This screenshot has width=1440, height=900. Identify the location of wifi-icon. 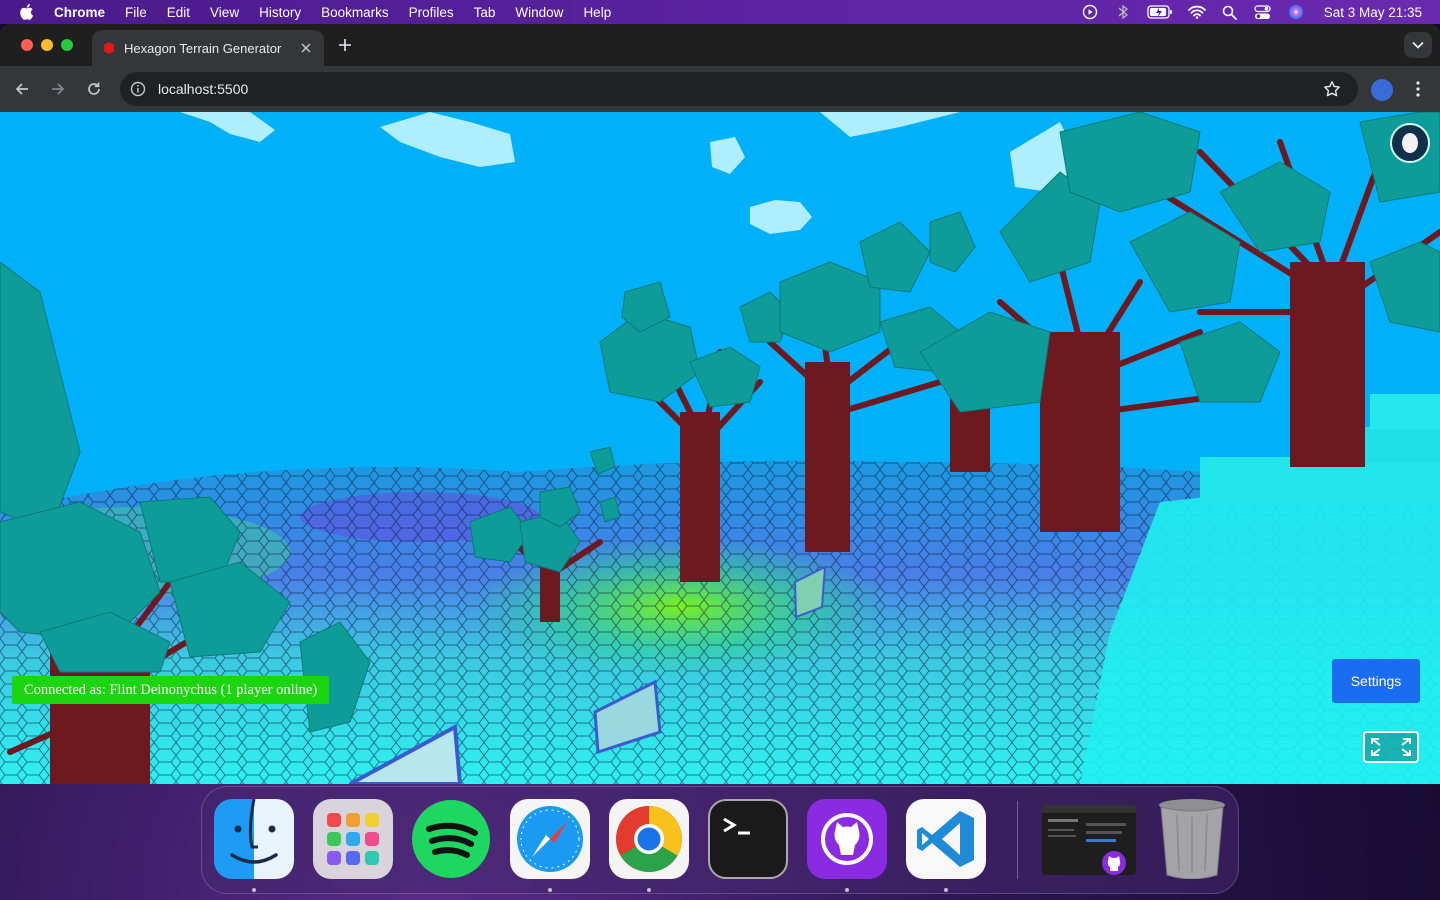
(1196, 12).